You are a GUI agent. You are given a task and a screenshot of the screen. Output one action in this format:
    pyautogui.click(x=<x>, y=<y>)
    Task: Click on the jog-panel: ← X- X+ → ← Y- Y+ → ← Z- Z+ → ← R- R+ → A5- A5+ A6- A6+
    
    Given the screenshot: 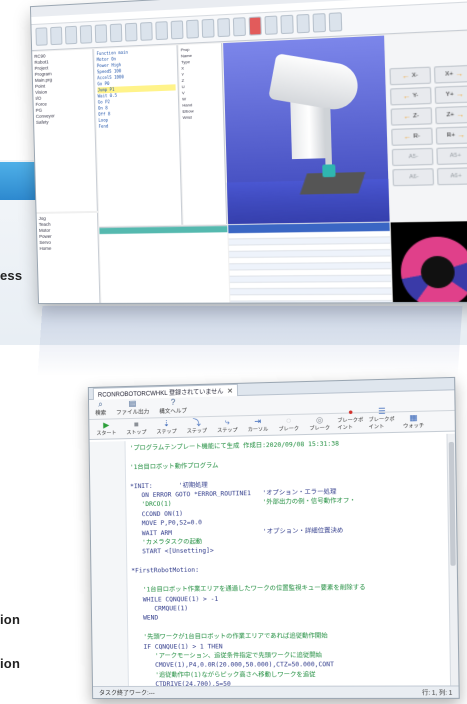 What is the action you would take?
    pyautogui.click(x=426, y=126)
    